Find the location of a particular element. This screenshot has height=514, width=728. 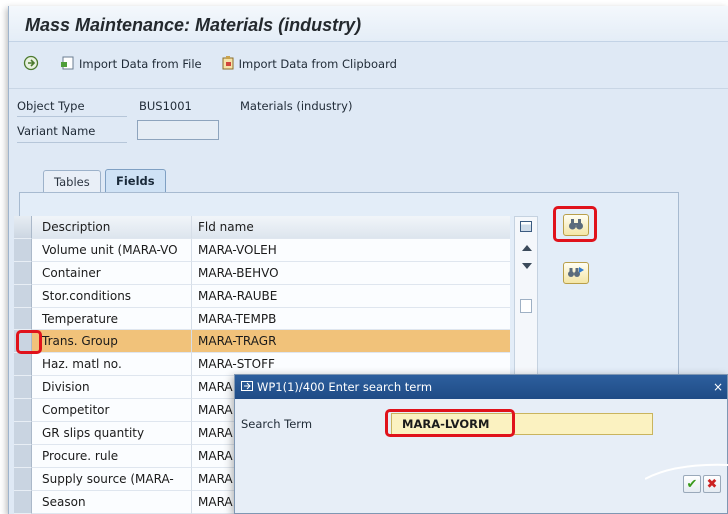

tab-fields-label: Fields is located at coordinates (135, 181).